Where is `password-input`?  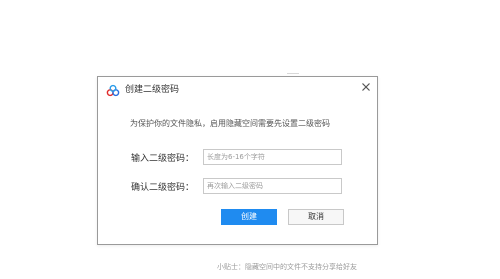 password-input is located at coordinates (272, 157).